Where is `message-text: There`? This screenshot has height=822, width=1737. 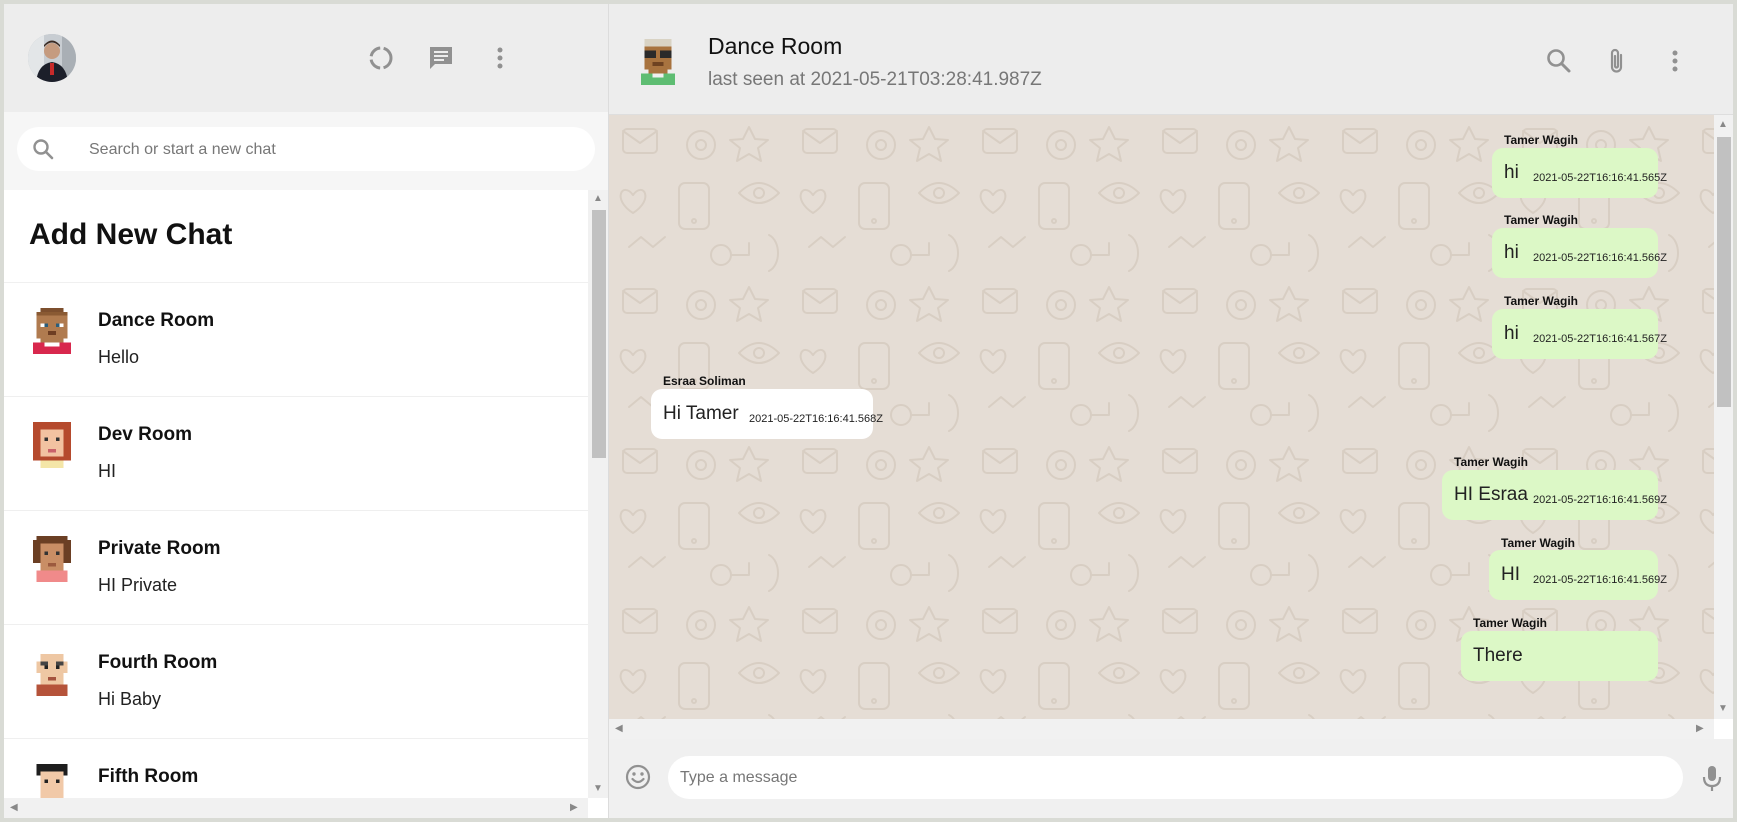
message-text: There is located at coordinates (1498, 655).